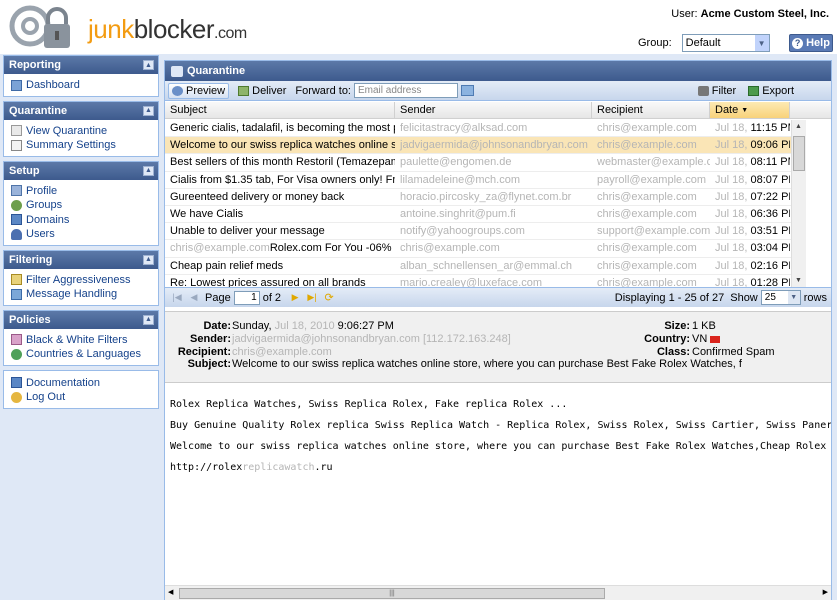 Image resolution: width=837 pixels, height=600 pixels. What do you see at coordinates (84, 294) in the screenshot?
I see `sidebar-item-message-handling: Message Handling` at bounding box center [84, 294].